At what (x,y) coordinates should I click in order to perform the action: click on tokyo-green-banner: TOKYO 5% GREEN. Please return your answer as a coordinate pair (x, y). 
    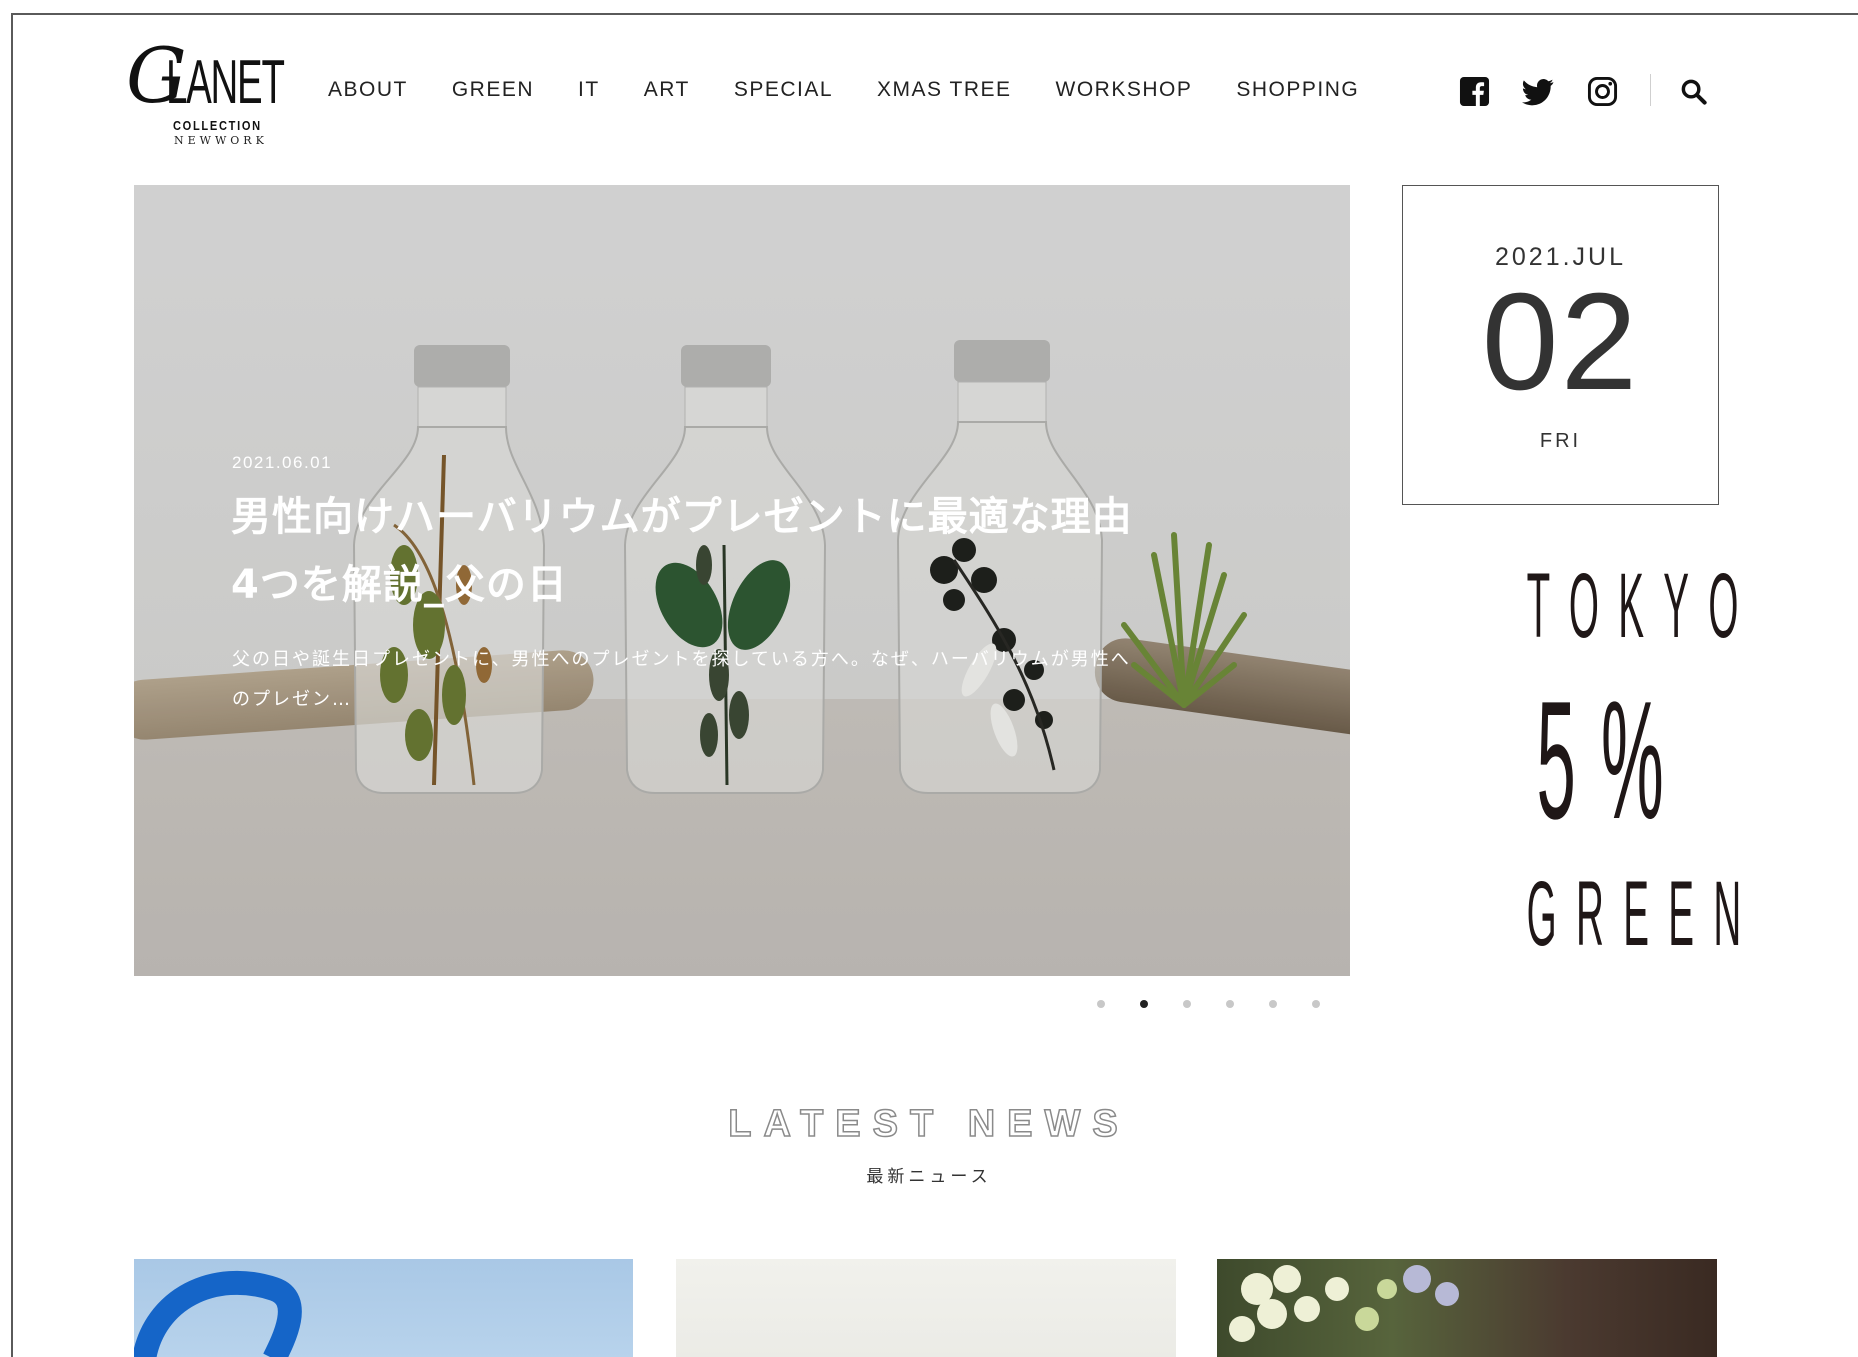
    Looking at the image, I should click on (1581, 760).